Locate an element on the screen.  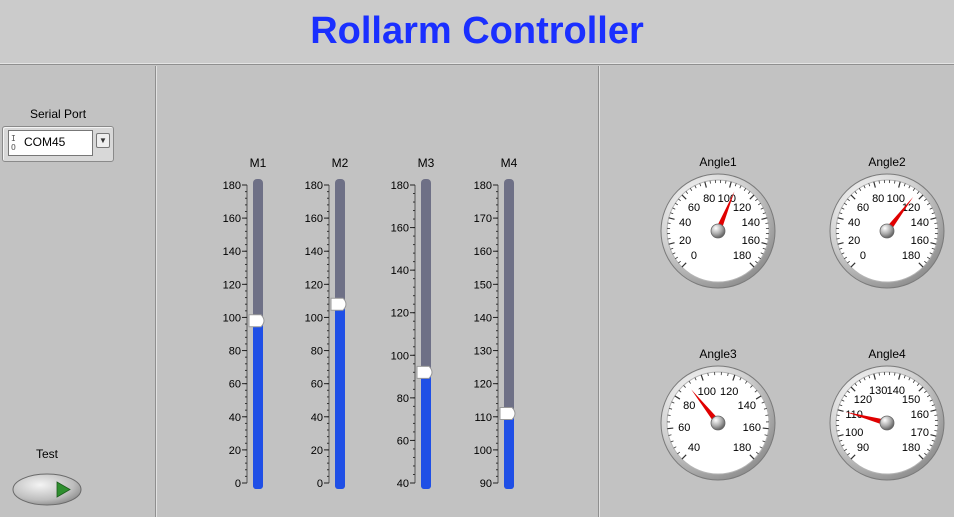
gauge-angle1: Angle1020406080 100120140160180 is located at coordinates (718, 222).